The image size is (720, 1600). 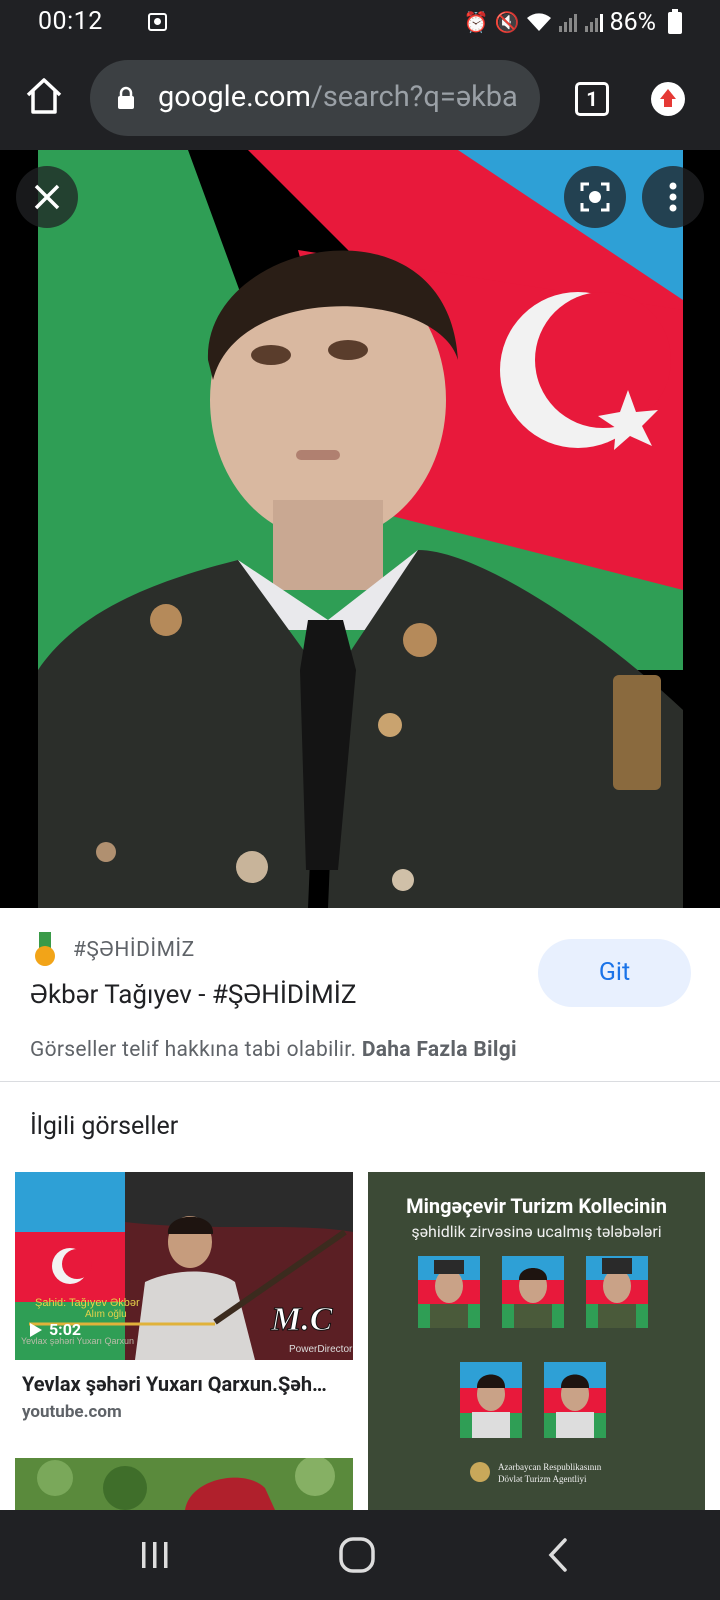 What do you see at coordinates (536, 1231) in the screenshot?
I see `card-subheadline: şəhidlik zirvəsinə ucalmış tələbələri` at bounding box center [536, 1231].